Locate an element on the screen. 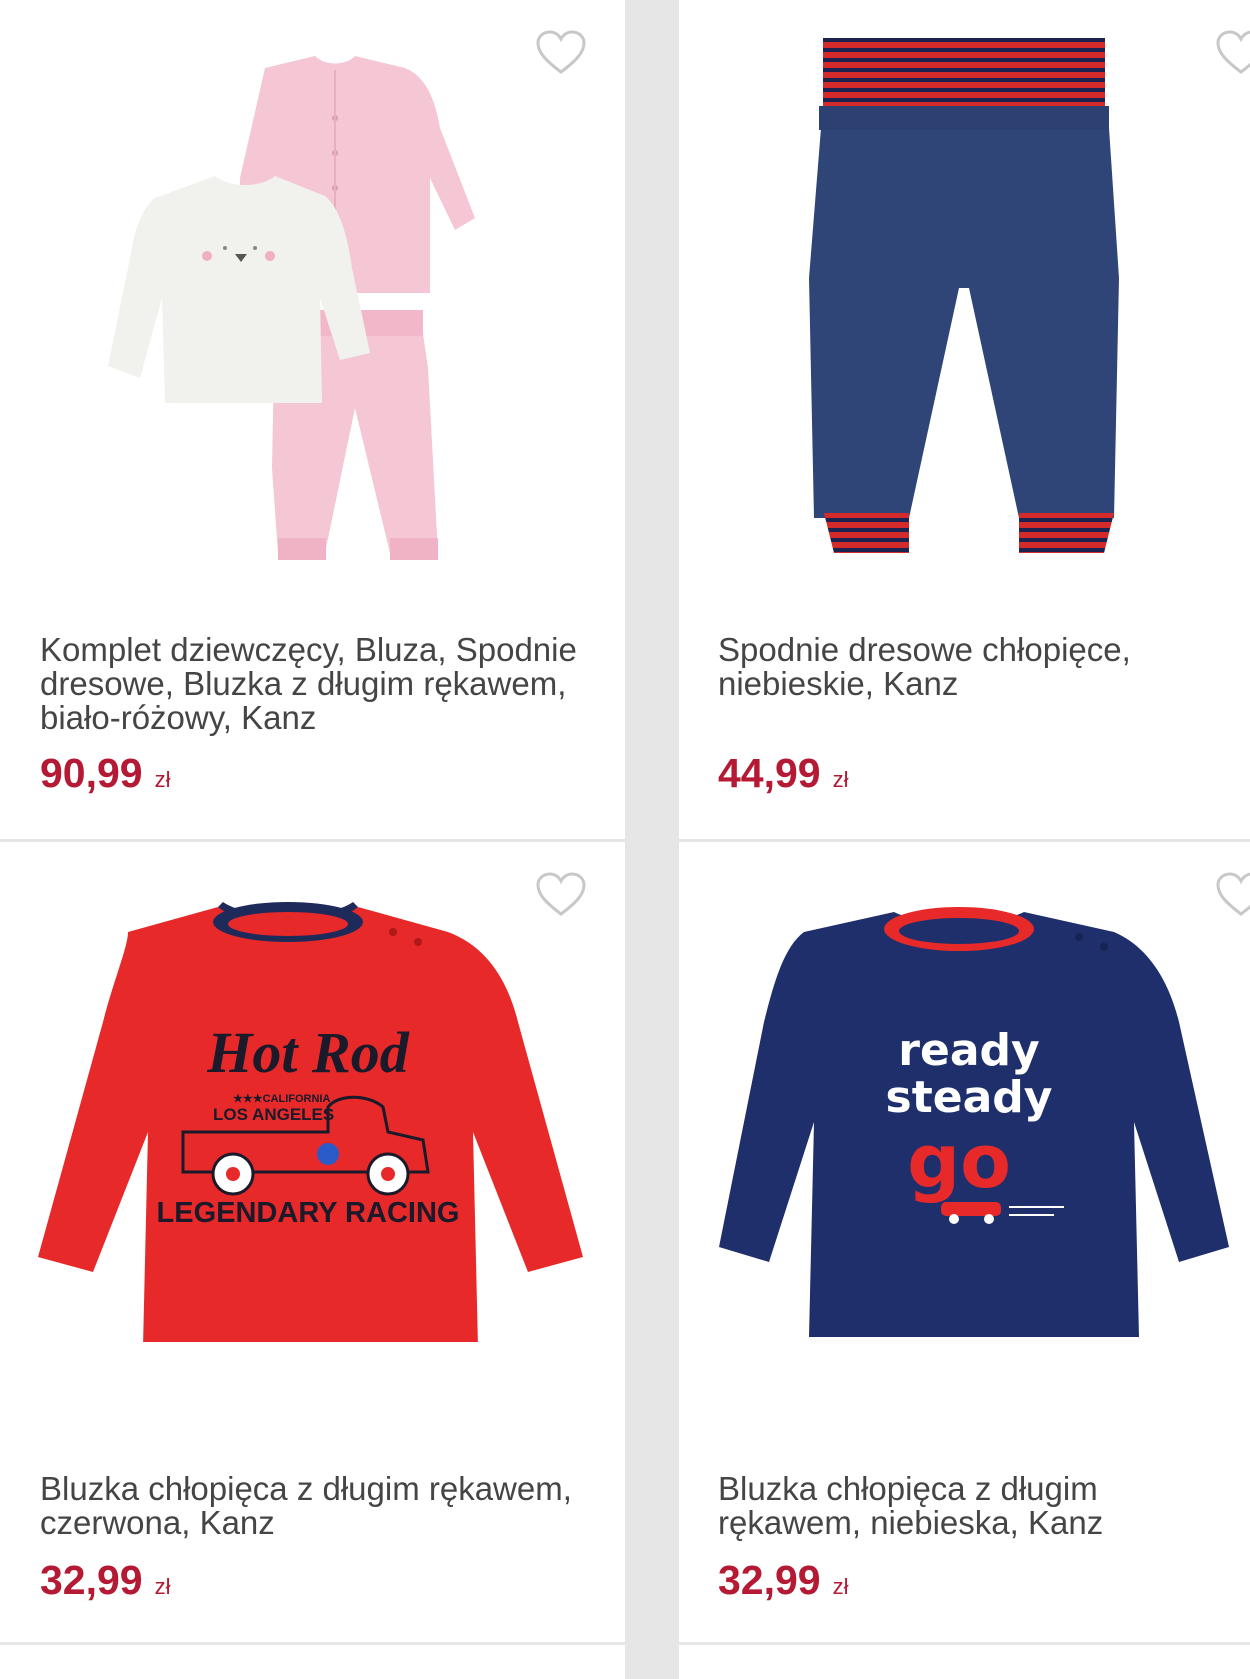 The width and height of the screenshot is (1250, 1679). product-price: 90,99 zł is located at coordinates (105, 776).